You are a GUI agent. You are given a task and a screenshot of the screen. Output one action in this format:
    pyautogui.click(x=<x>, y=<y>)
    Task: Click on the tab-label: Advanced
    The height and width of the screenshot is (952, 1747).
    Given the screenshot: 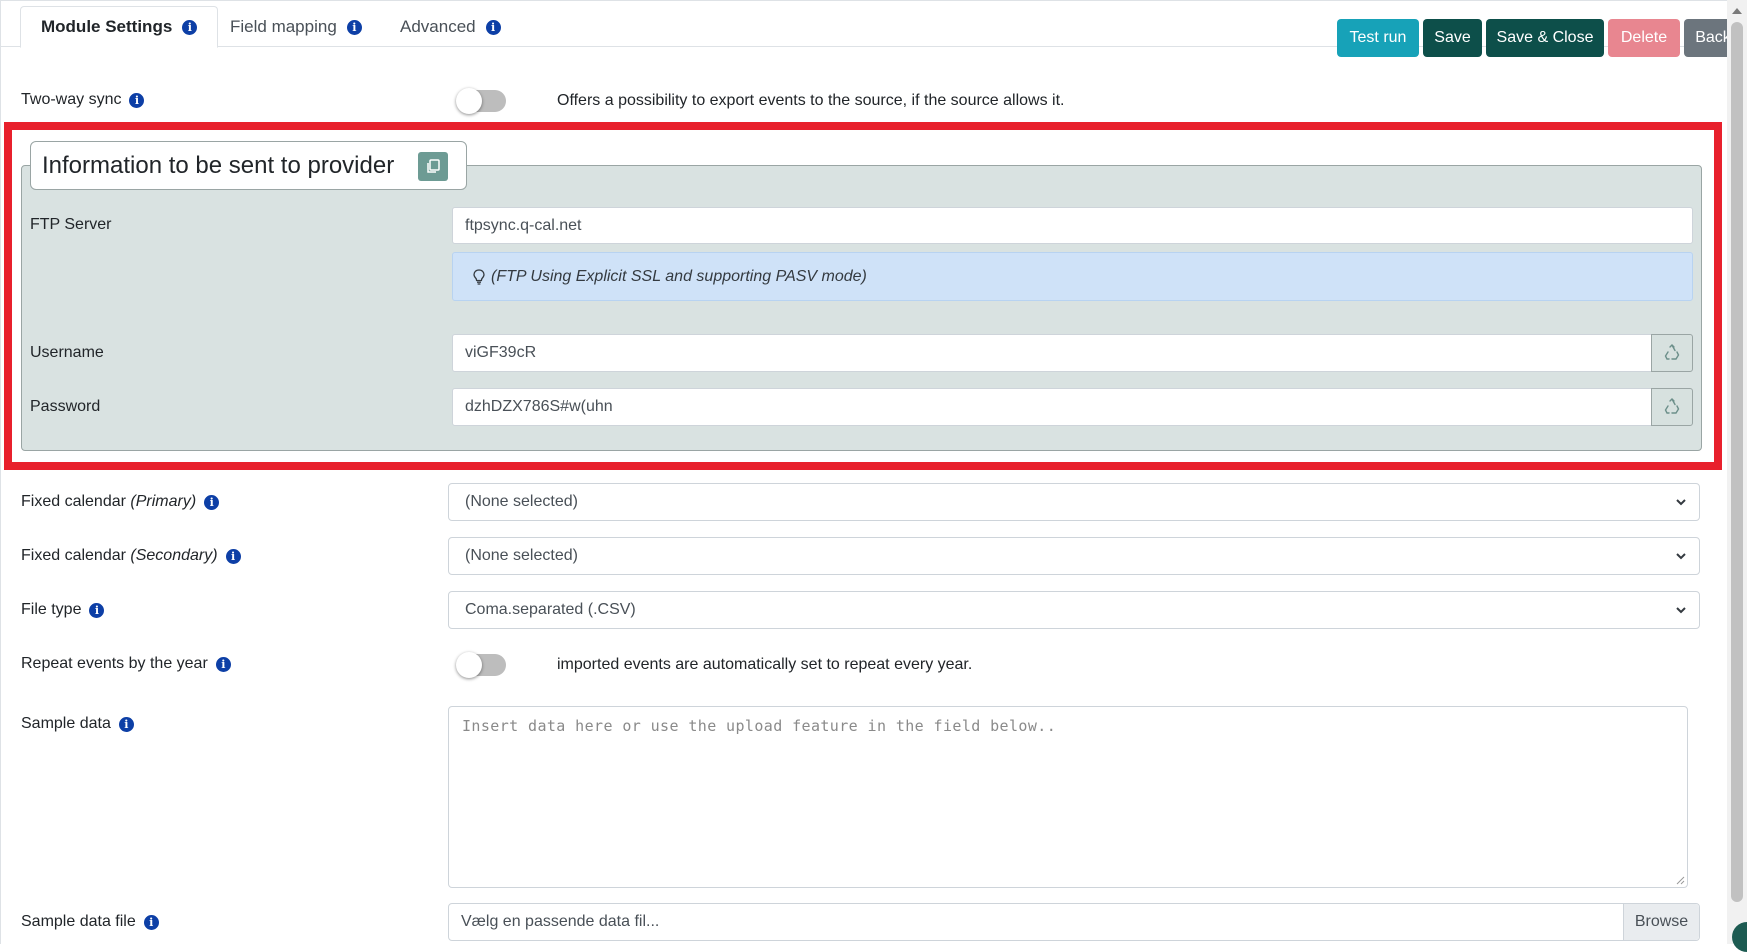 What is the action you would take?
    pyautogui.click(x=438, y=26)
    